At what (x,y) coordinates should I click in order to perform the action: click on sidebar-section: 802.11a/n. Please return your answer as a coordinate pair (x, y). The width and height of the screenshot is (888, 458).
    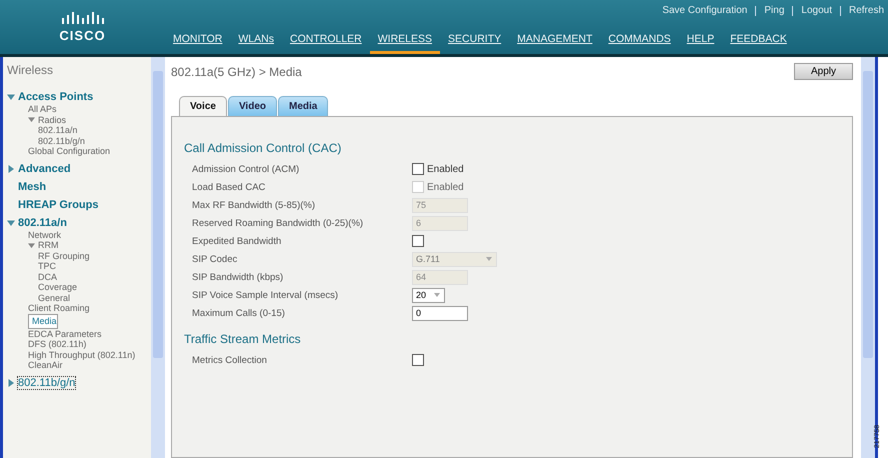
    Looking at the image, I should click on (42, 222).